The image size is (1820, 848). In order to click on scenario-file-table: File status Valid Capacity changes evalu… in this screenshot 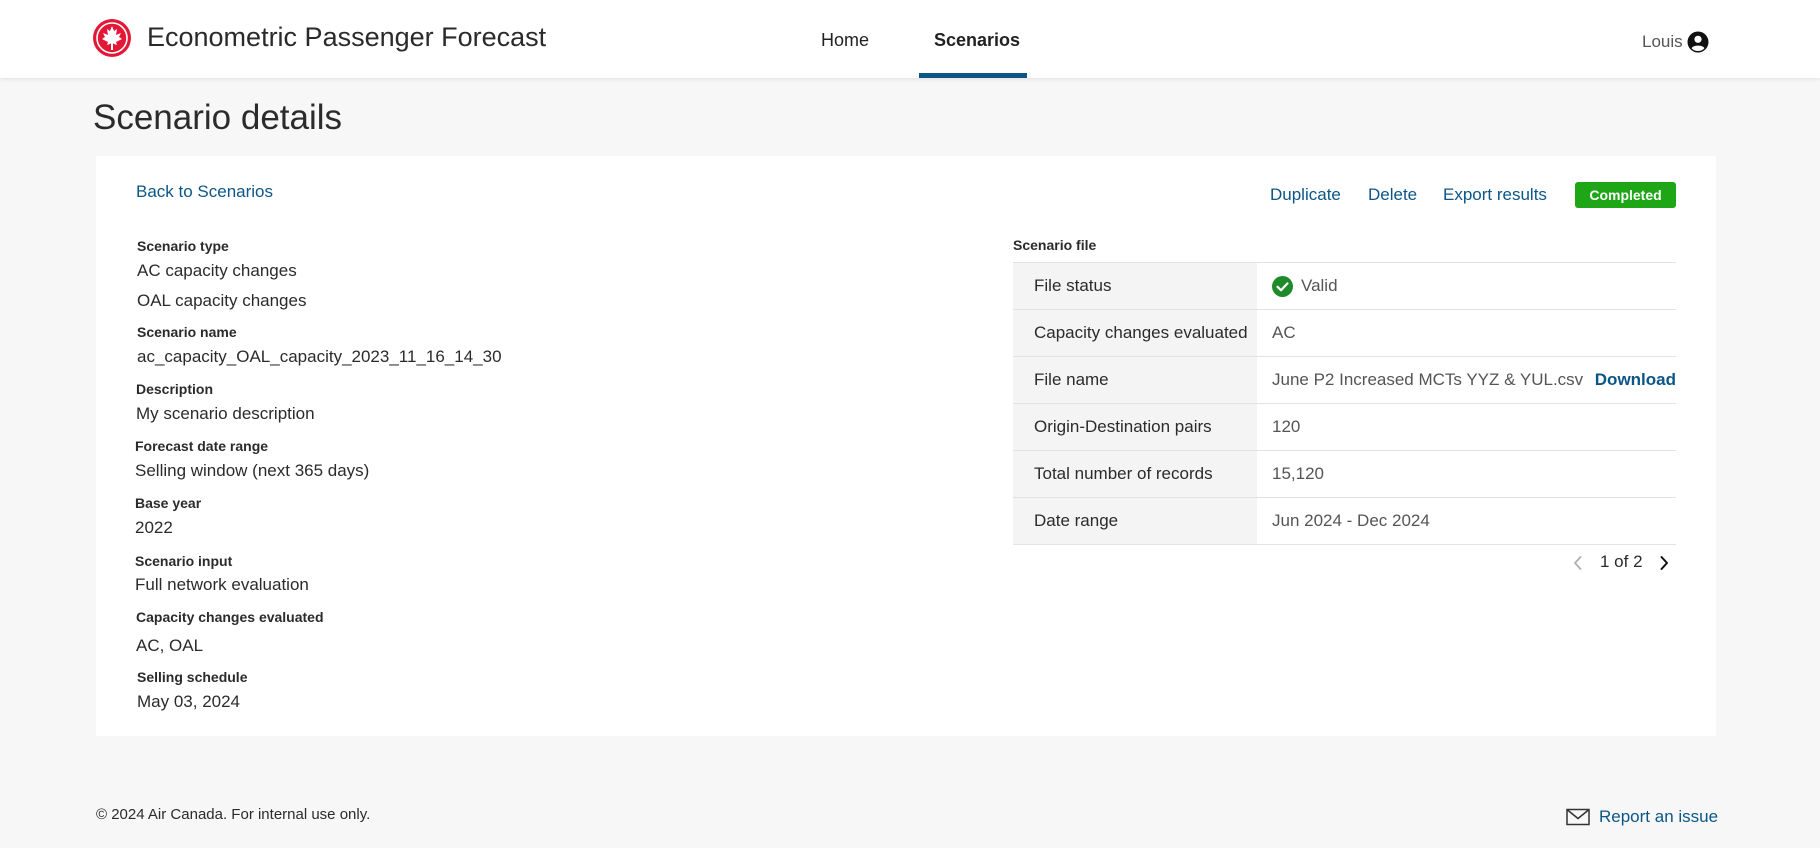, I will do `click(1344, 403)`.